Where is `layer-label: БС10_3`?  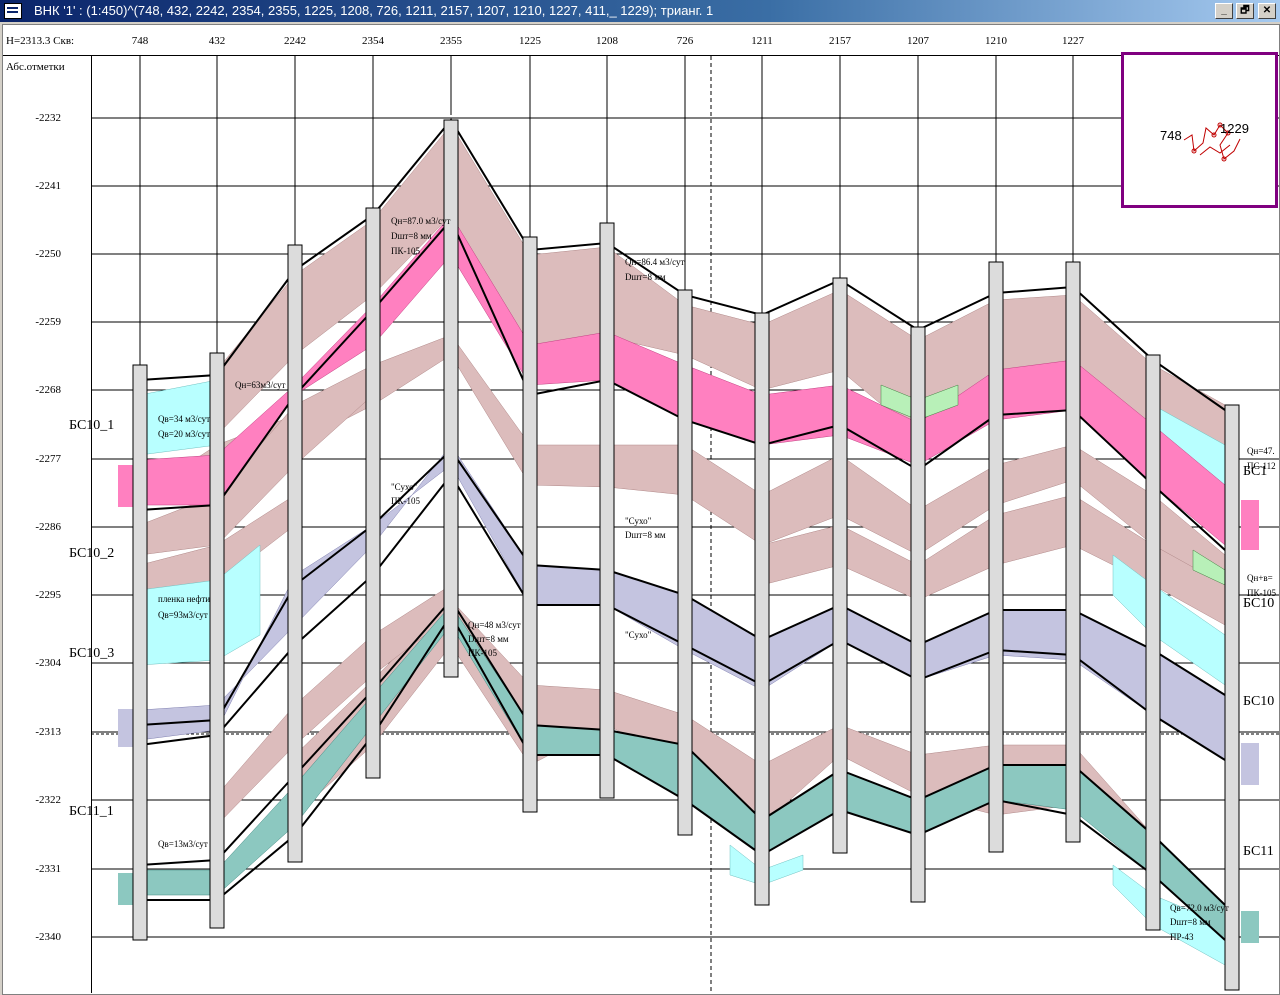 layer-label: БС10_3 is located at coordinates (91, 653).